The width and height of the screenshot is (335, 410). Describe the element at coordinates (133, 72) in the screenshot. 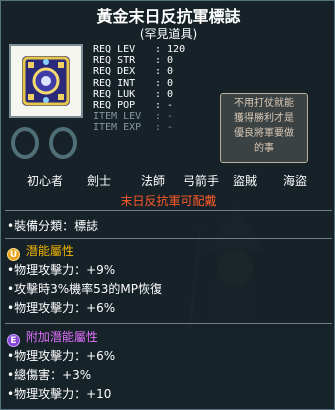

I see `req-dex-row: REQ DEX: 0` at that location.